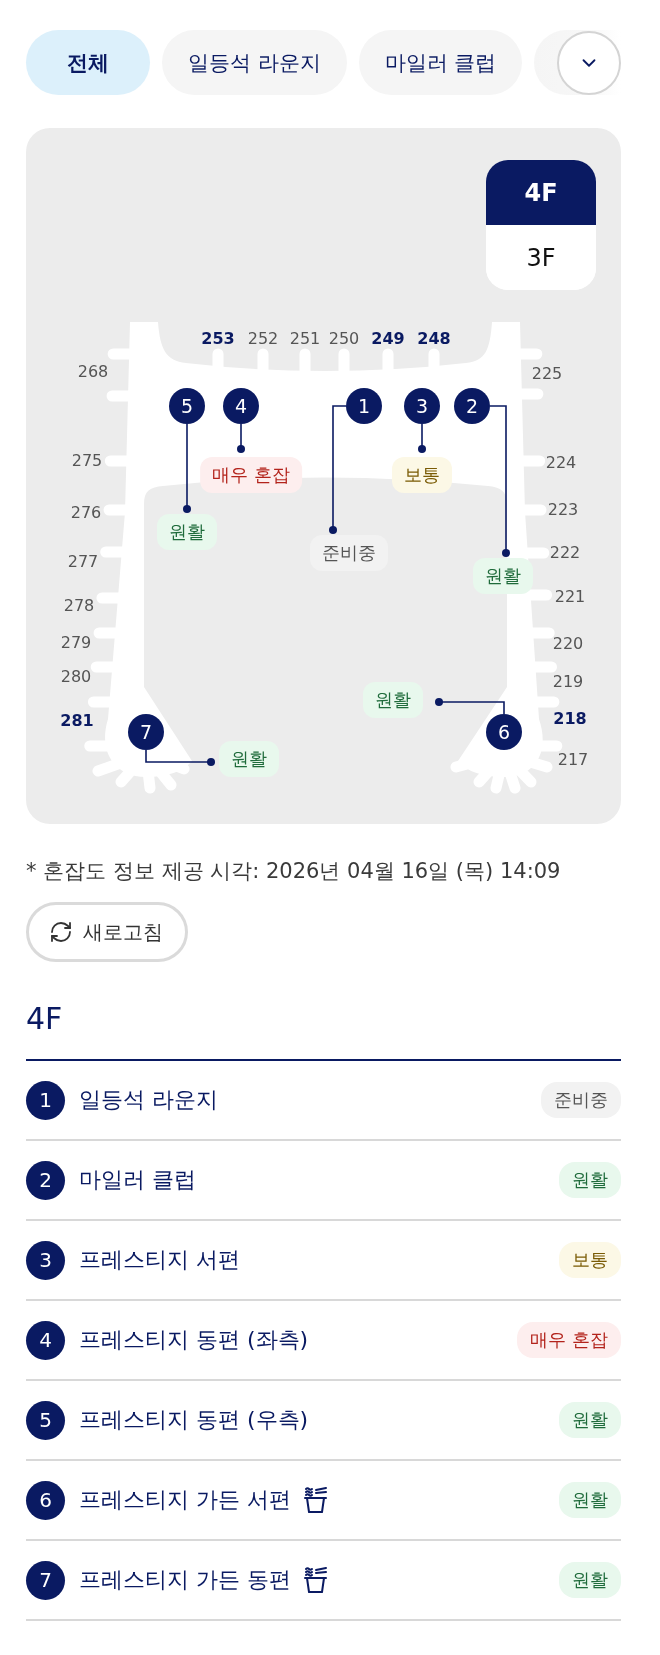  Describe the element at coordinates (185, 1500) in the screenshot. I see `lounge-name: 프레스티지 가든 서편` at that location.